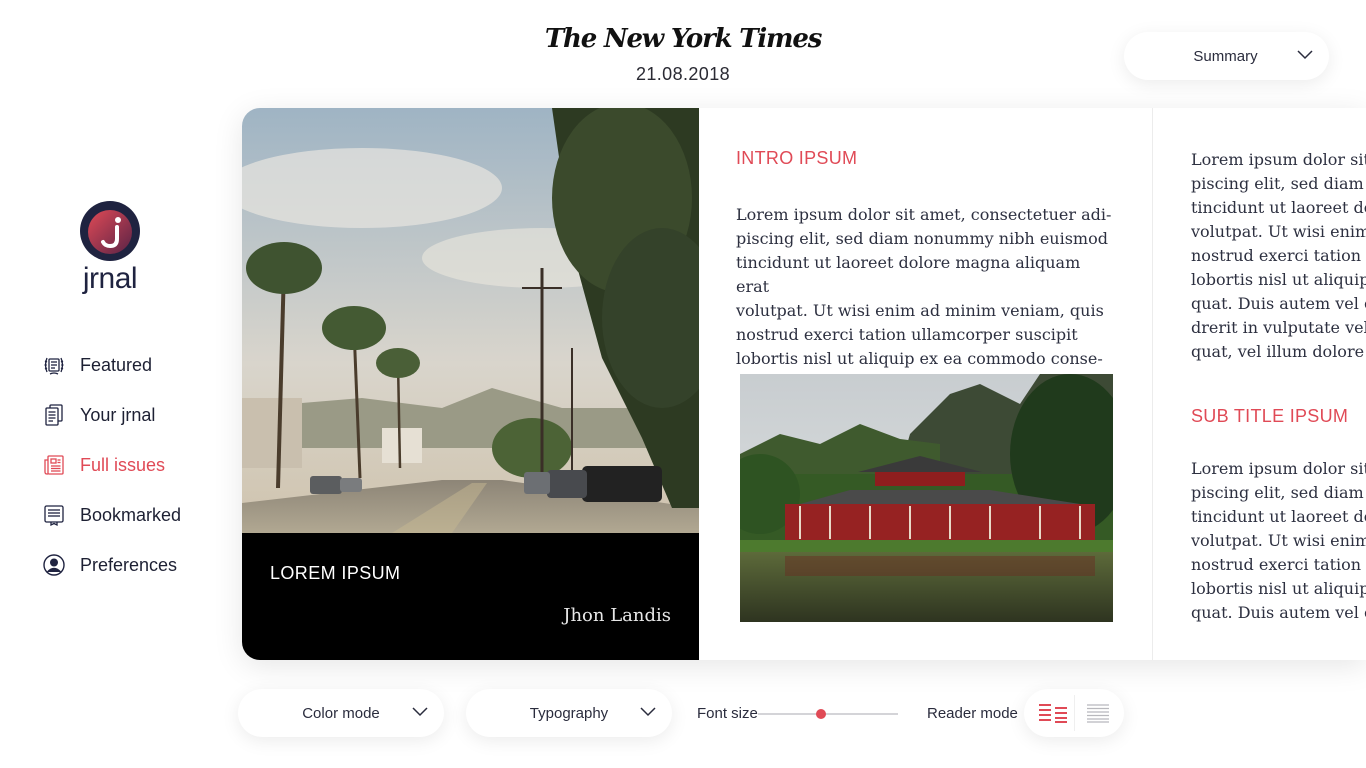 This screenshot has height=768, width=1366. What do you see at coordinates (54, 516) in the screenshot?
I see `bookmark-document-icon` at bounding box center [54, 516].